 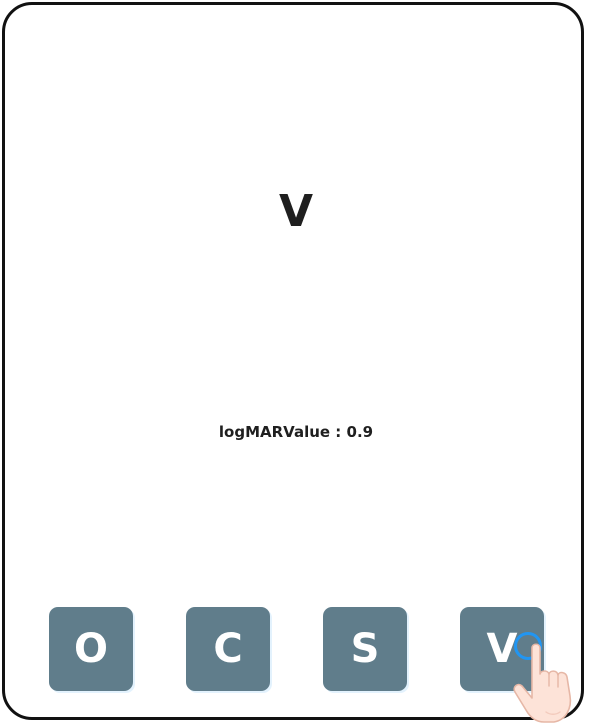 What do you see at coordinates (91, 649) in the screenshot?
I see `choice-button-o: O` at bounding box center [91, 649].